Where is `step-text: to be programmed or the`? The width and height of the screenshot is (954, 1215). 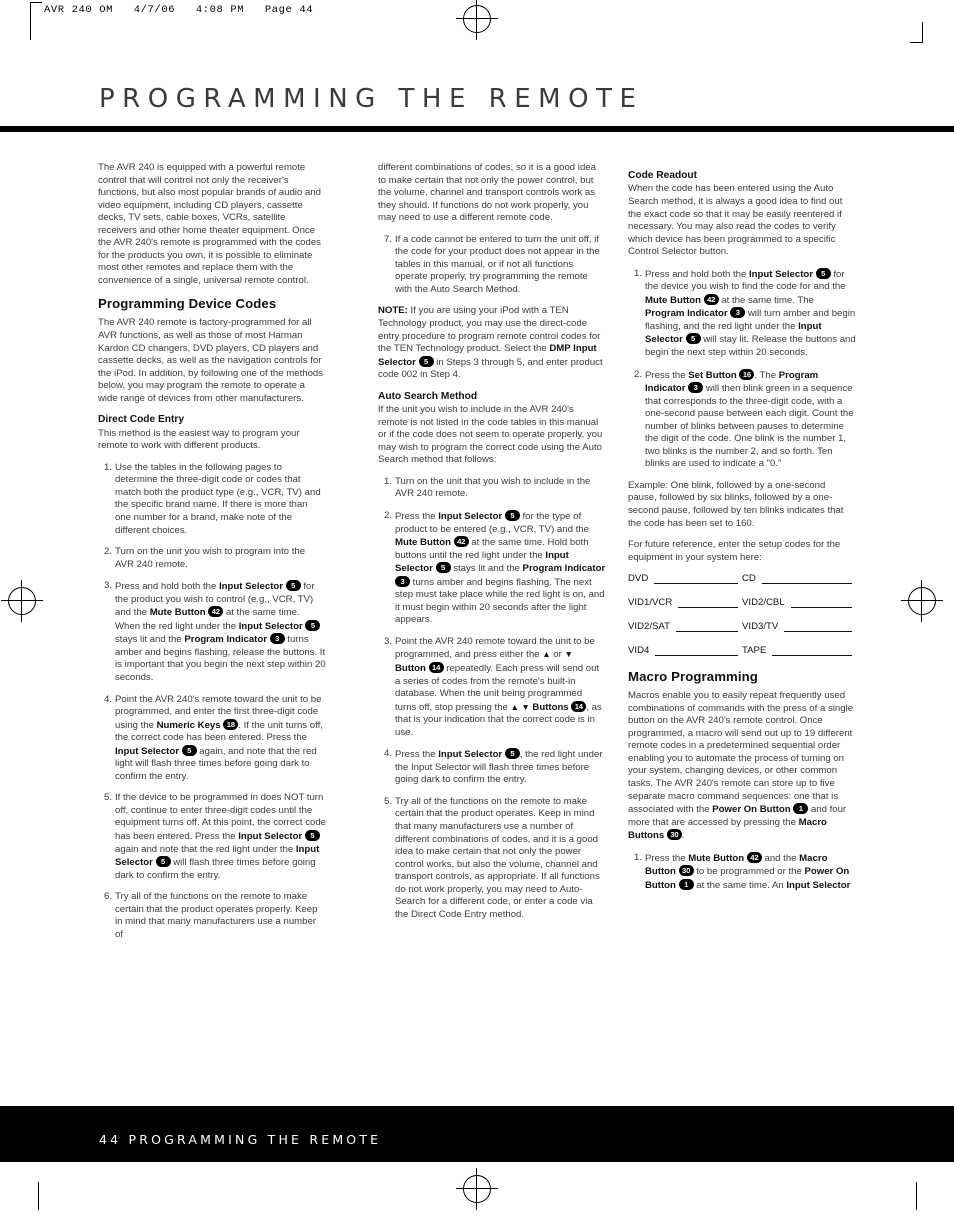
step-text: to be programmed or the is located at coordinates (749, 872).